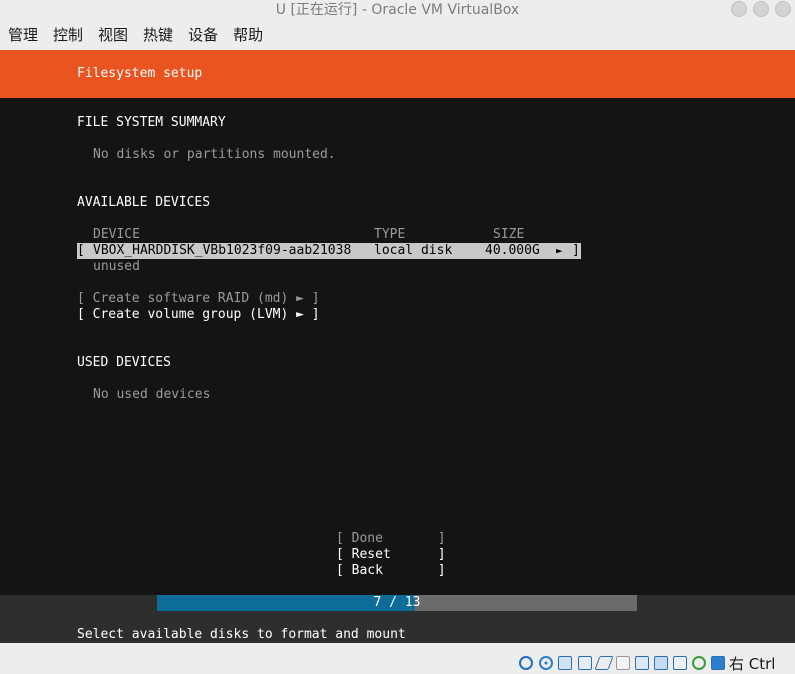 The height and width of the screenshot is (674, 795). Describe the element at coordinates (559, 250) in the screenshot. I see `device-arrow-icon: ►` at that location.